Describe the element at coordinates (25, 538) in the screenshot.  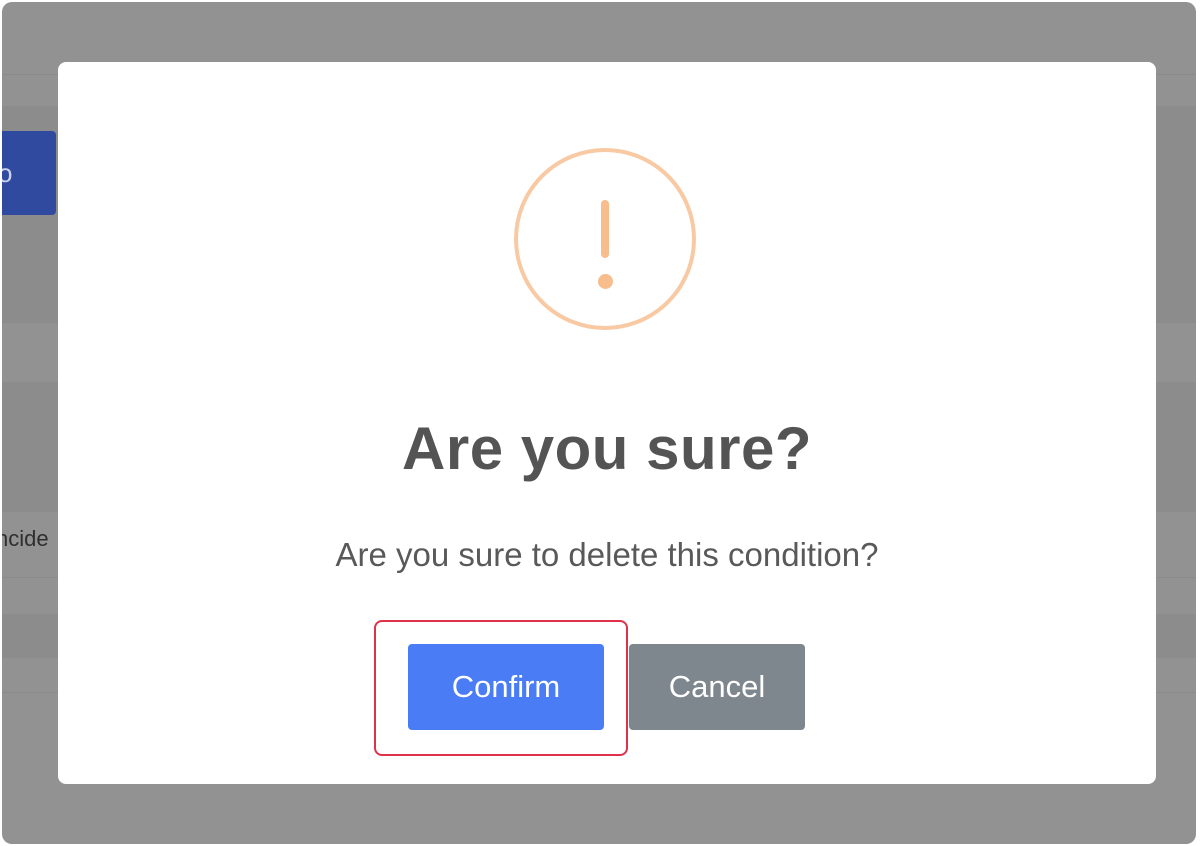
I see `background-text: ncide` at that location.